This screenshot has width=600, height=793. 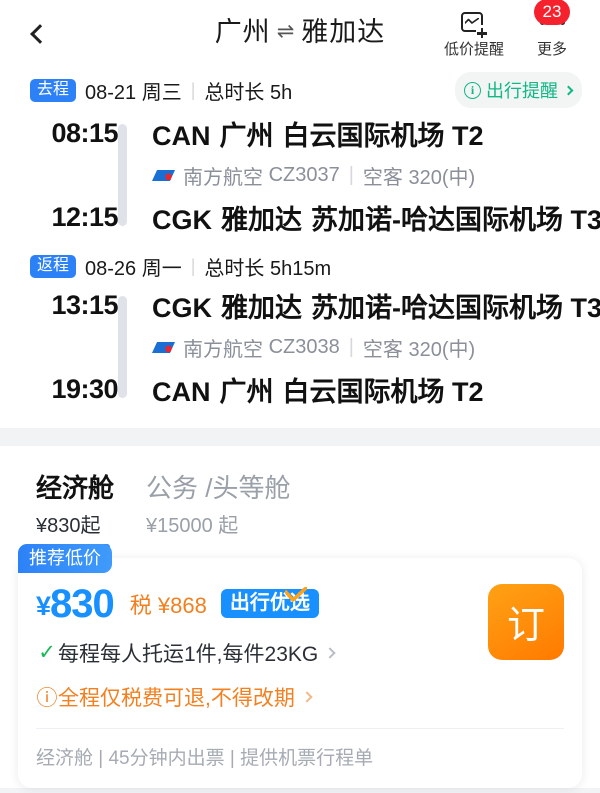 What do you see at coordinates (295, 594) in the screenshot?
I see `check-icon` at bounding box center [295, 594].